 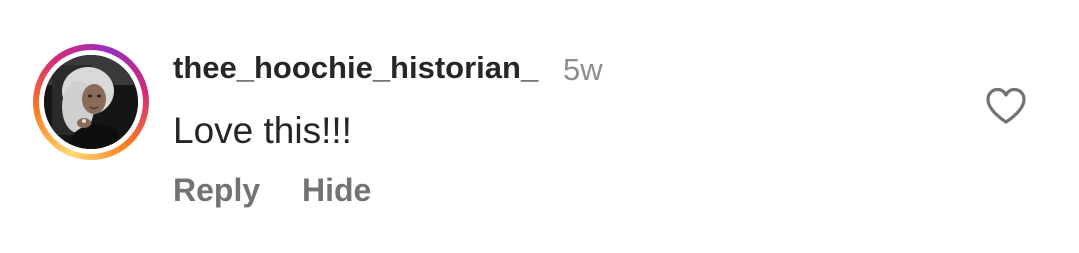 What do you see at coordinates (336, 190) in the screenshot?
I see `hide-button: Hide` at bounding box center [336, 190].